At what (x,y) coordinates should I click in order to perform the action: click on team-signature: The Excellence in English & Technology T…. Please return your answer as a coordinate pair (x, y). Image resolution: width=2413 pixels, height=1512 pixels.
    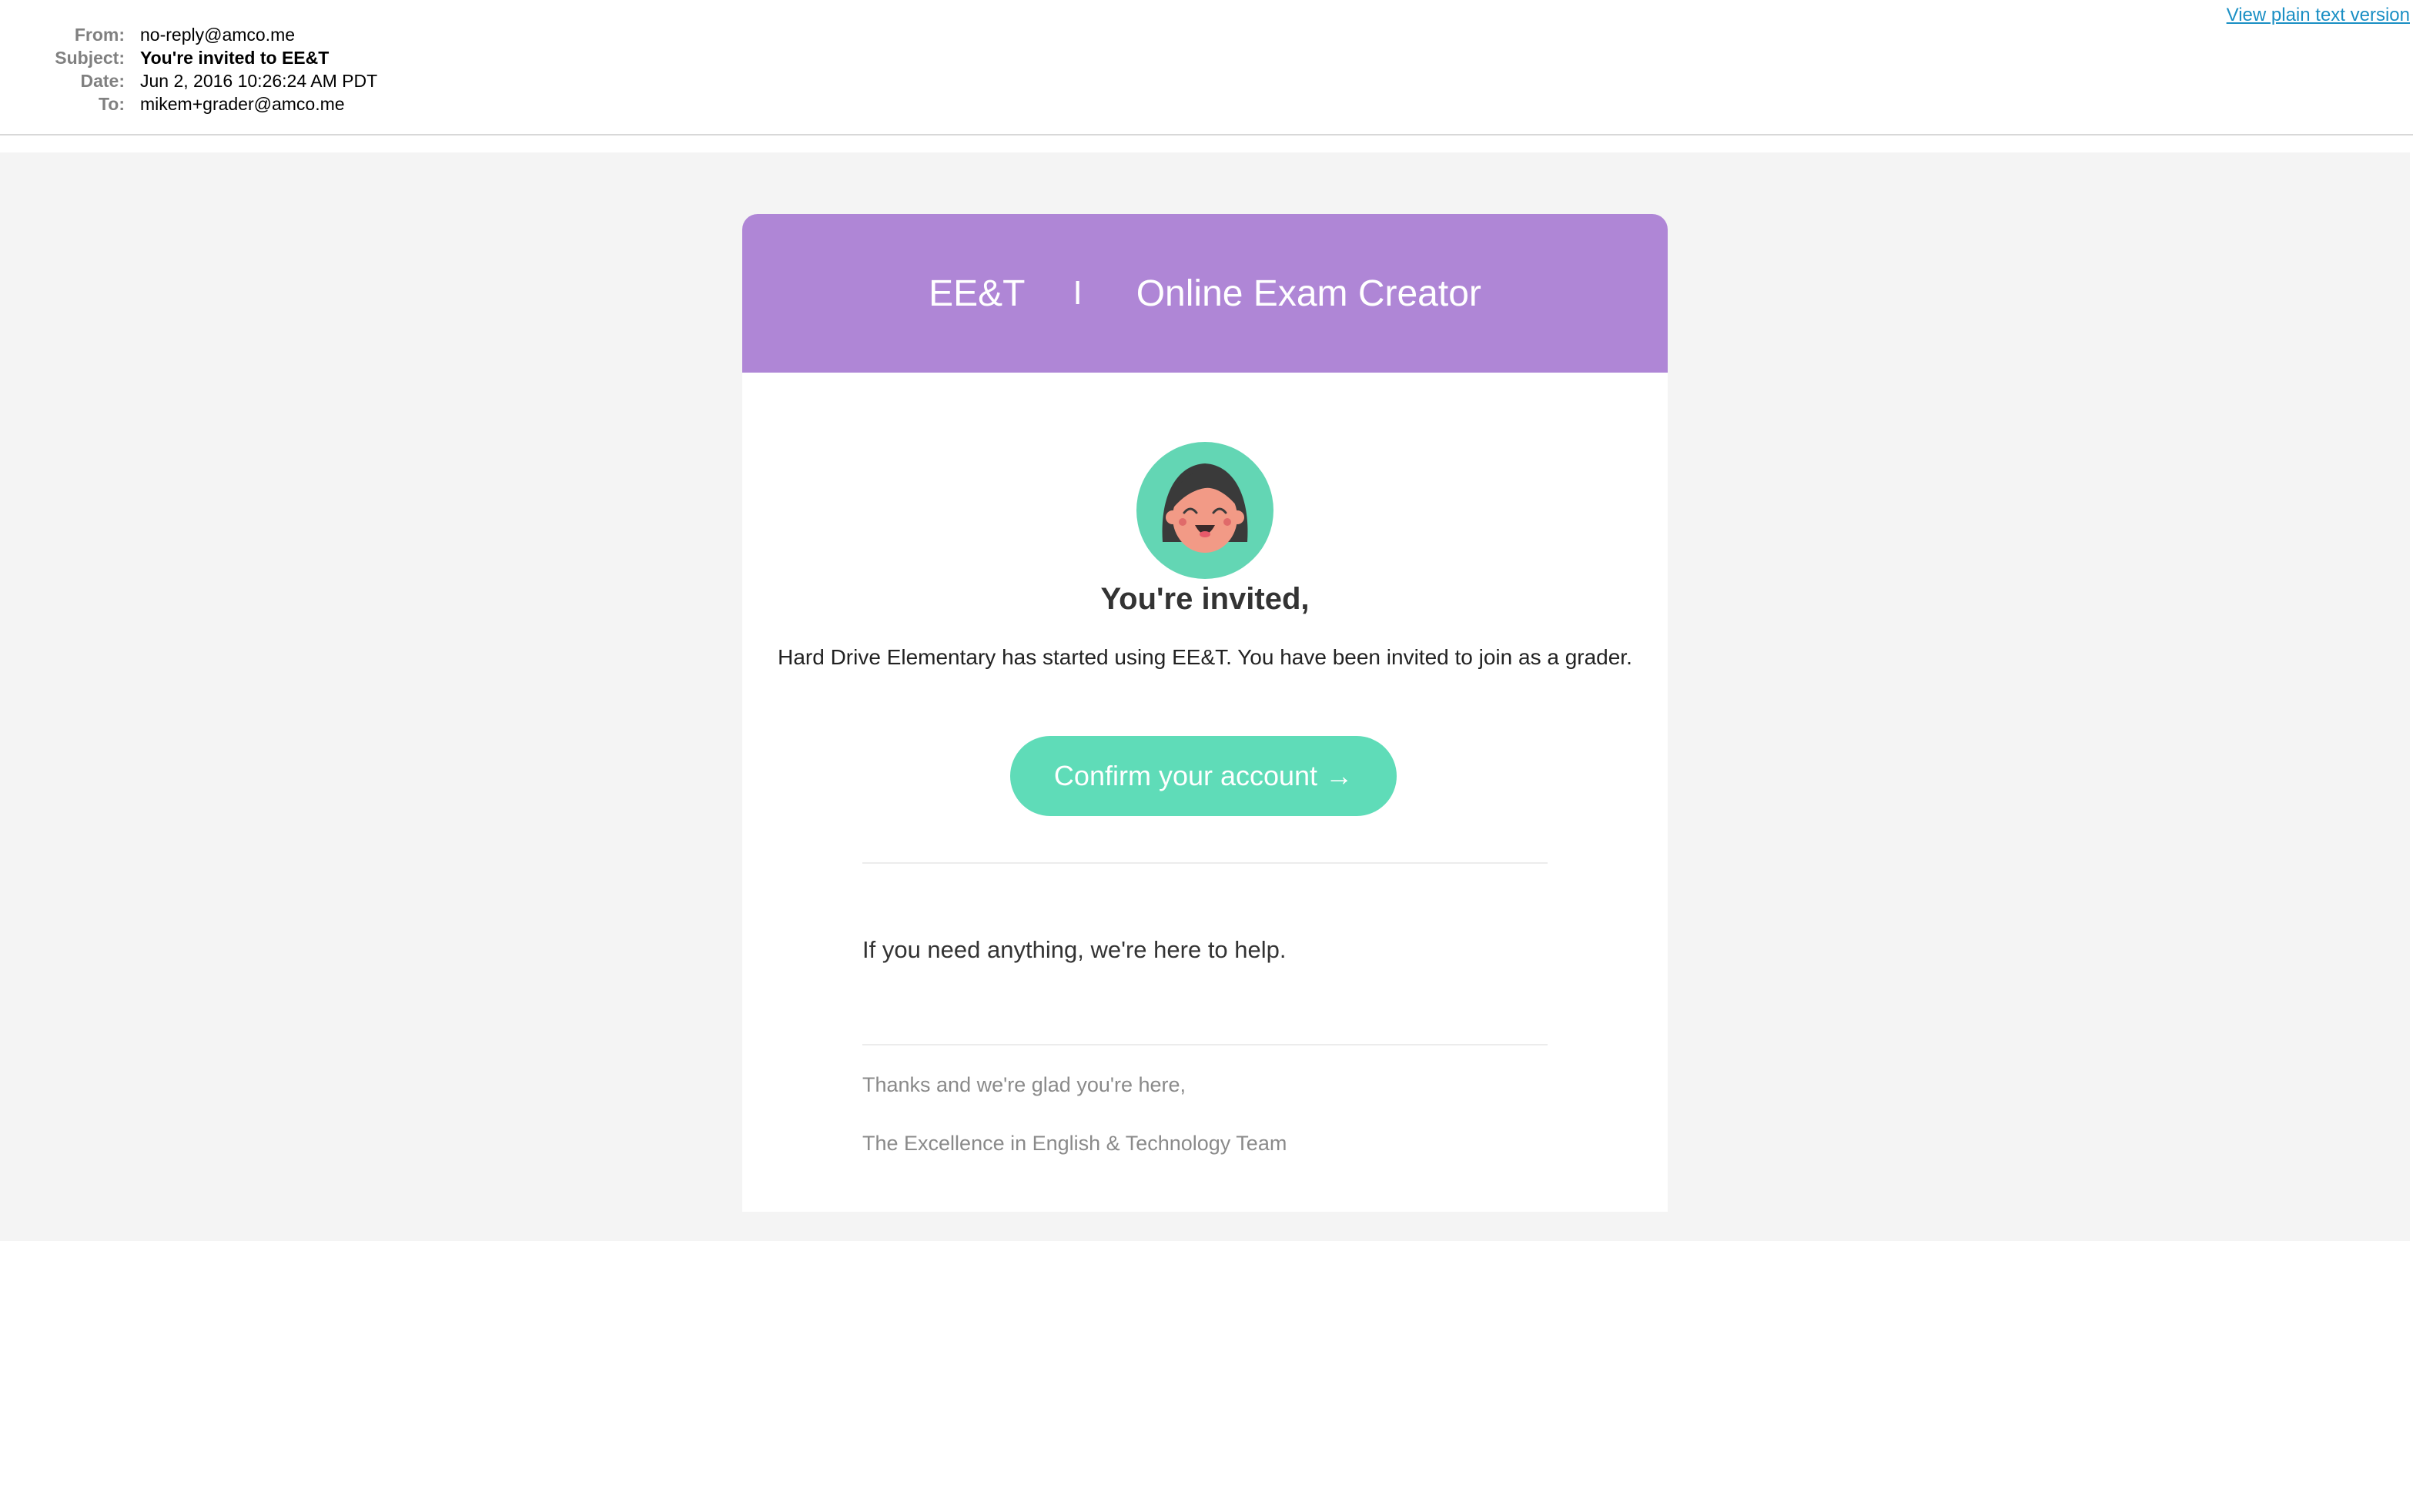
    Looking at the image, I should click on (1074, 1143).